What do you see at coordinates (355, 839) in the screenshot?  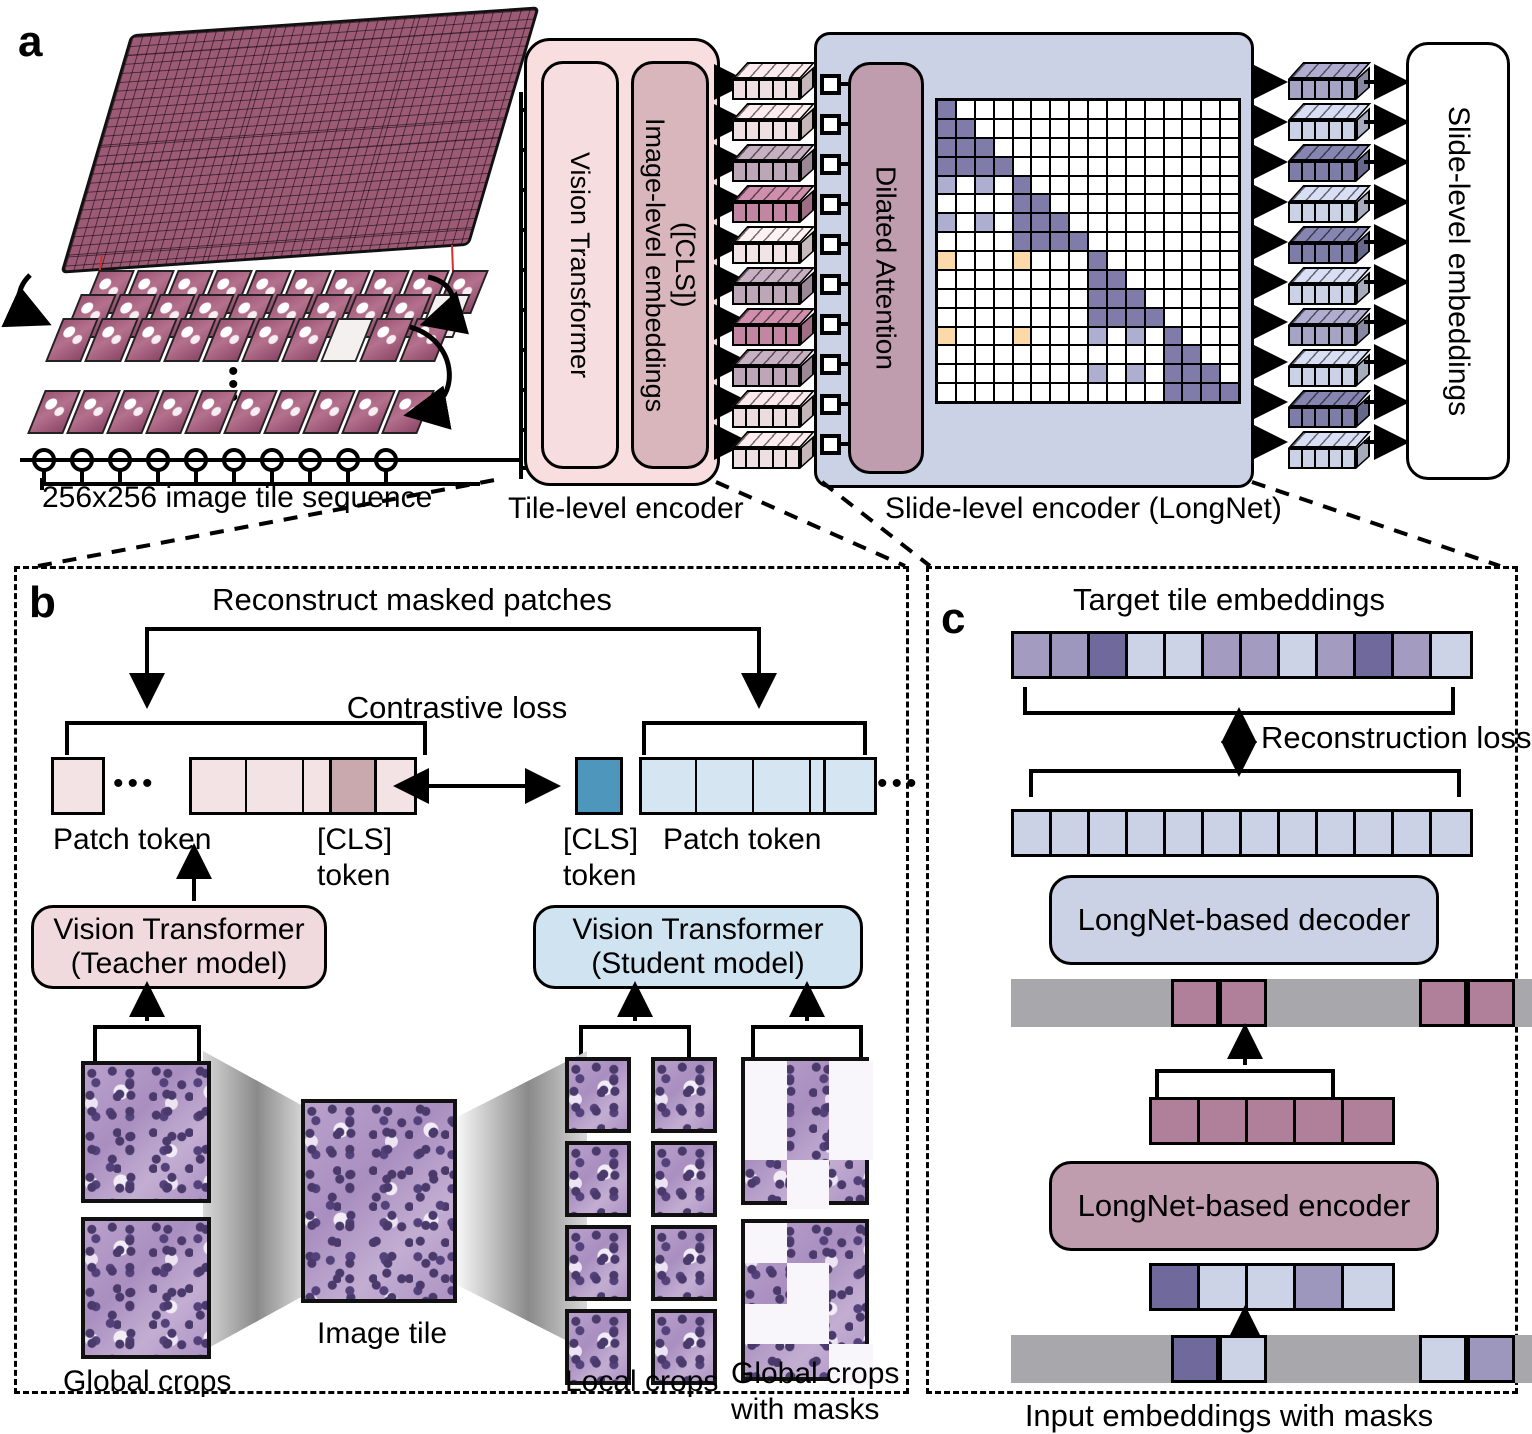 I see `teacher-cls-token-label-line1: [CLS]` at bounding box center [355, 839].